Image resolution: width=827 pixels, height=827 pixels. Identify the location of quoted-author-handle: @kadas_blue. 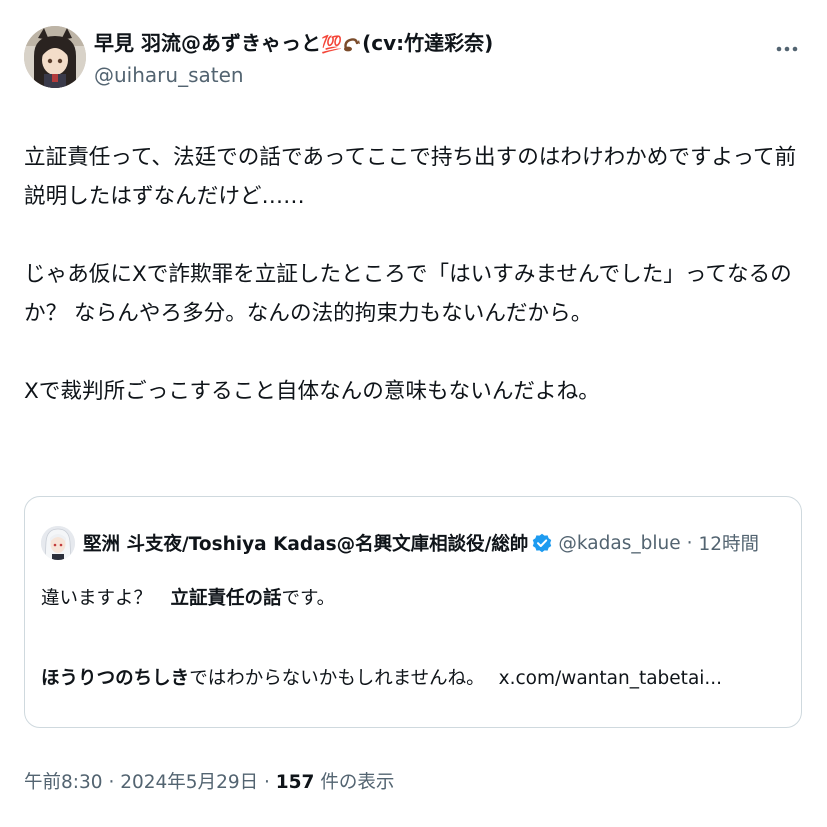
(619, 543).